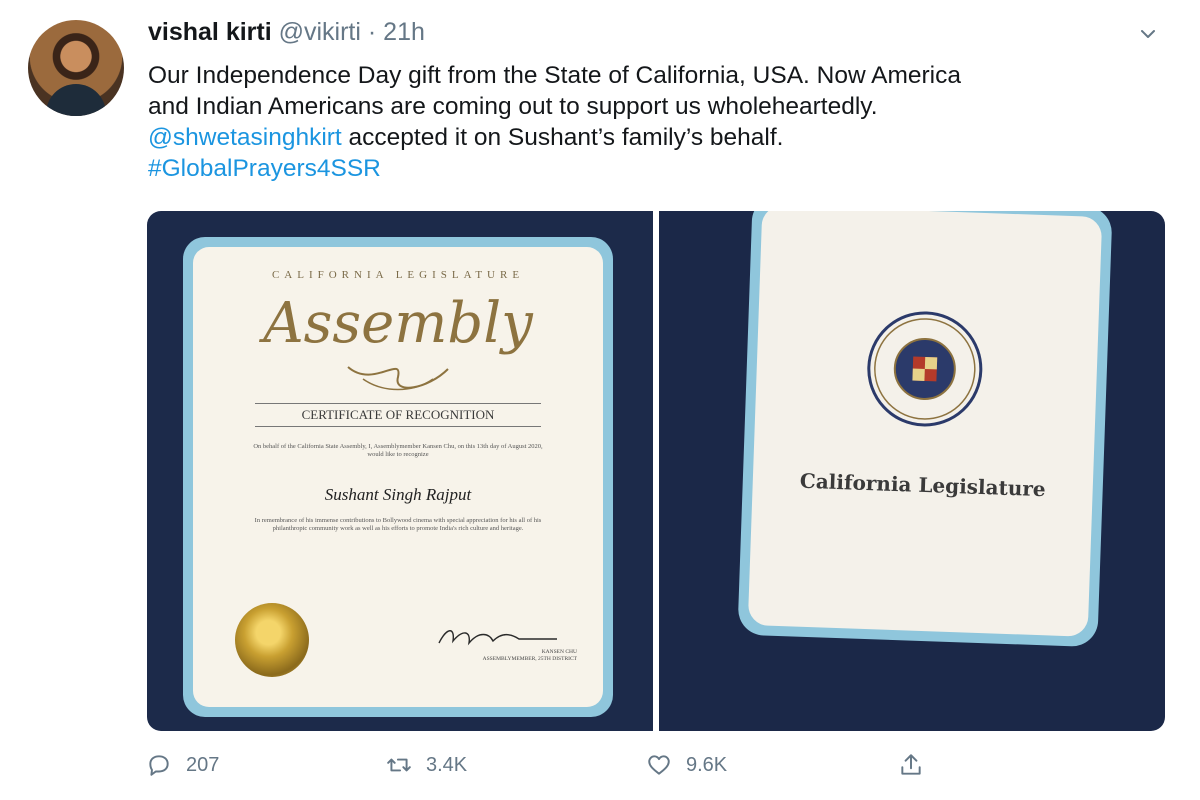 Image resolution: width=1200 pixels, height=800 pixels. What do you see at coordinates (923, 485) in the screenshot?
I see `cover-title: California Legislature` at bounding box center [923, 485].